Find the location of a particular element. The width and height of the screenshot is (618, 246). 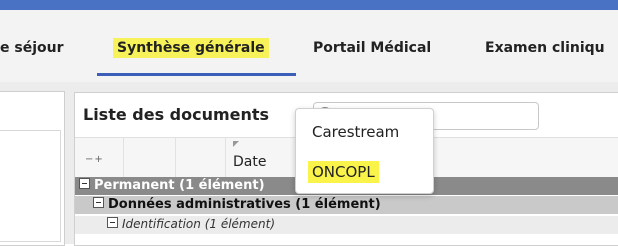

tab-examen-clinique: Examen cliniqu is located at coordinates (545, 48).